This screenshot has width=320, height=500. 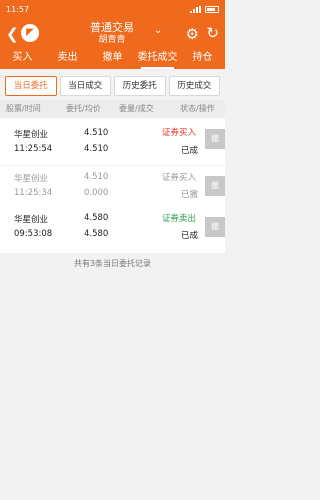 What do you see at coordinates (112, 40) in the screenshot?
I see `account-name: 胡青青` at bounding box center [112, 40].